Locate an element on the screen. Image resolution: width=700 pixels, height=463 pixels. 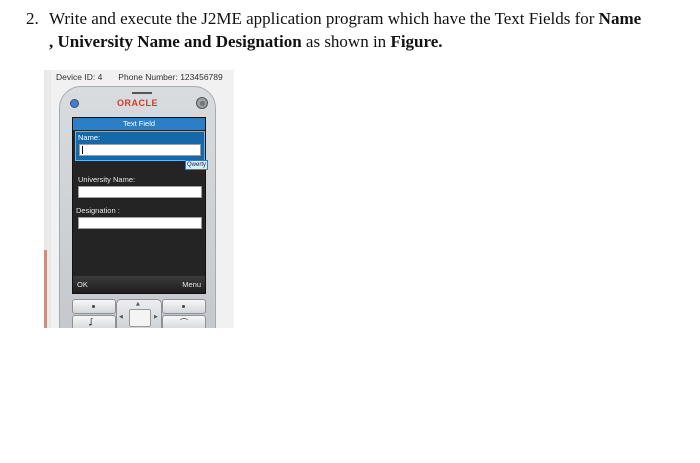
nav-up-arrow-icon: ▲ is located at coordinates (138, 304).